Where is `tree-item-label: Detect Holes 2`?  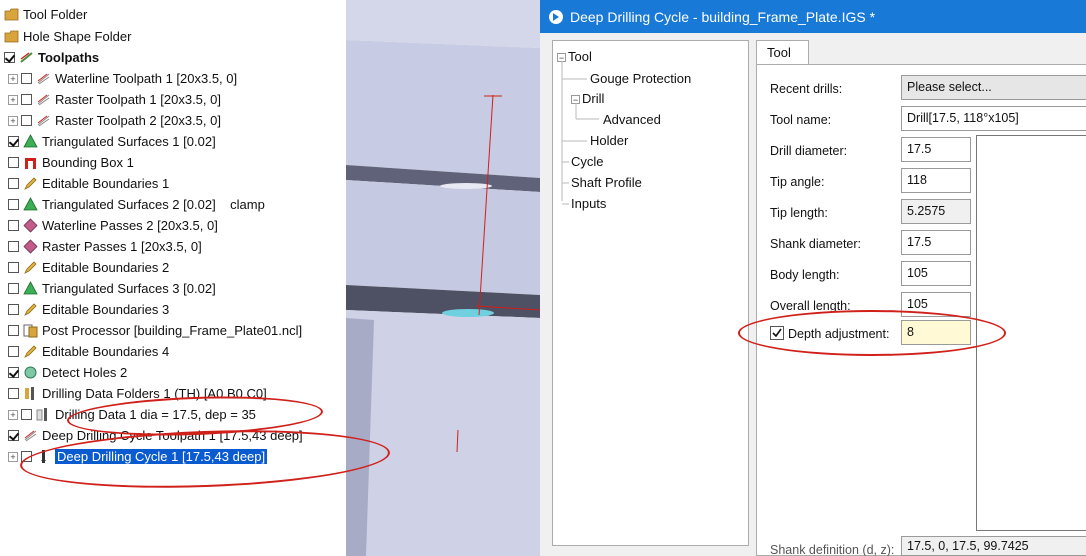 tree-item-label: Detect Holes 2 is located at coordinates (85, 372).